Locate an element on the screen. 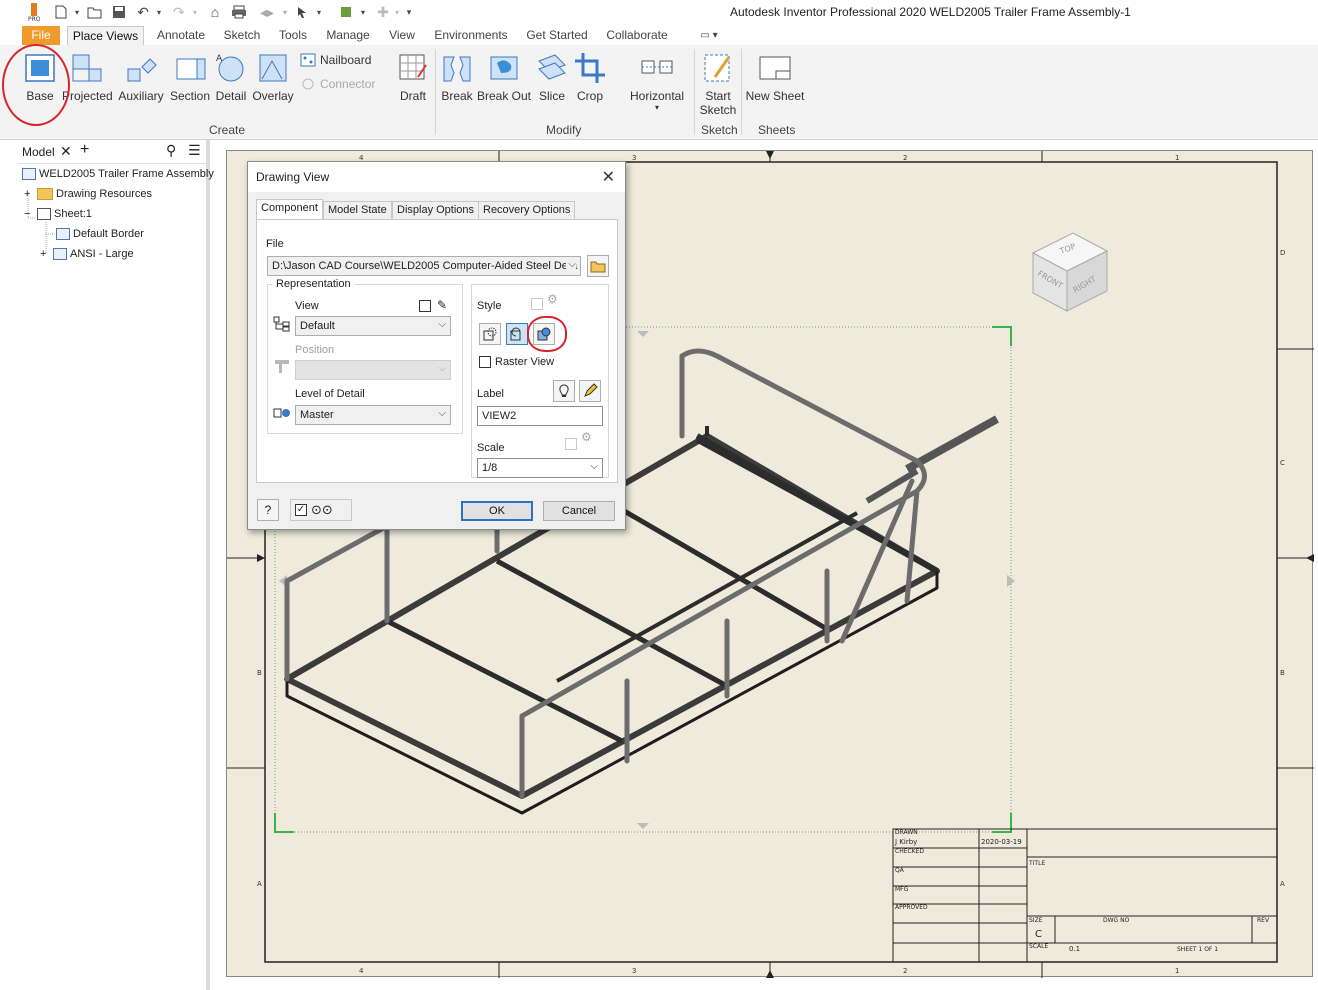 The width and height of the screenshot is (1318, 990). scale-from-base-checkbox is located at coordinates (571, 444).